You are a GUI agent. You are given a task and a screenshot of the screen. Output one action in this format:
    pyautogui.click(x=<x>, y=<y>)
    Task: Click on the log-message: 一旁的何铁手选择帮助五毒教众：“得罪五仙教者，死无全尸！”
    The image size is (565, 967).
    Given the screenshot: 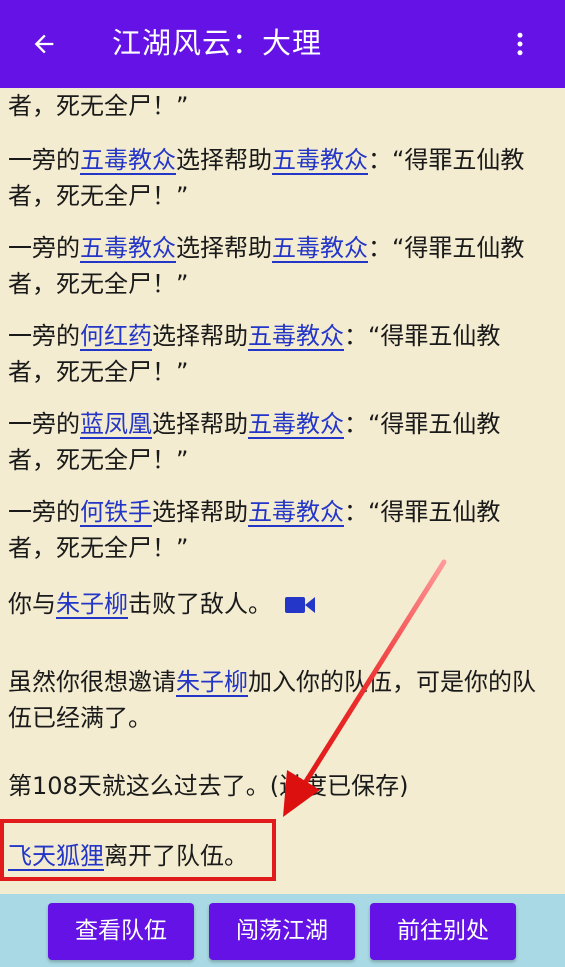 What is the action you would take?
    pyautogui.click(x=278, y=530)
    